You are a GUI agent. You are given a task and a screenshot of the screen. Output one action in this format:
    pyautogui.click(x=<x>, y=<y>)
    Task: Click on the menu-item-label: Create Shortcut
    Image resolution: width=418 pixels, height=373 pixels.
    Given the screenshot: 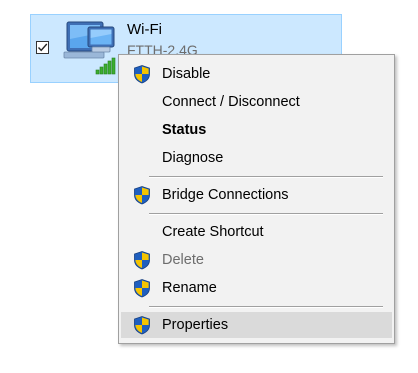 What is the action you would take?
    pyautogui.click(x=213, y=232)
    